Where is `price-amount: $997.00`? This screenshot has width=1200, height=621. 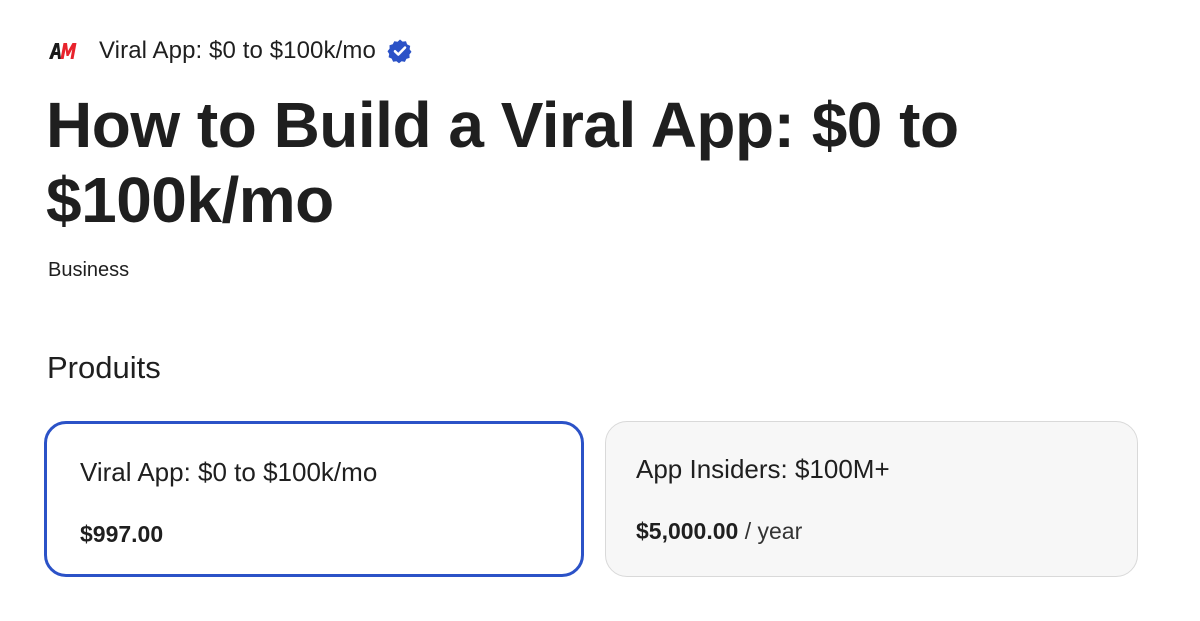 price-amount: $997.00 is located at coordinates (122, 534).